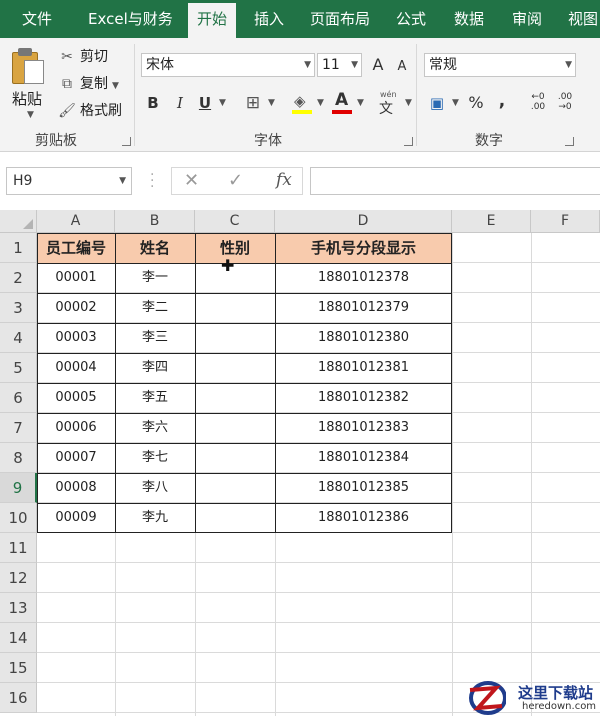 This screenshot has height=716, width=600. Describe the element at coordinates (18, 221) in the screenshot. I see `select-all-button` at that location.